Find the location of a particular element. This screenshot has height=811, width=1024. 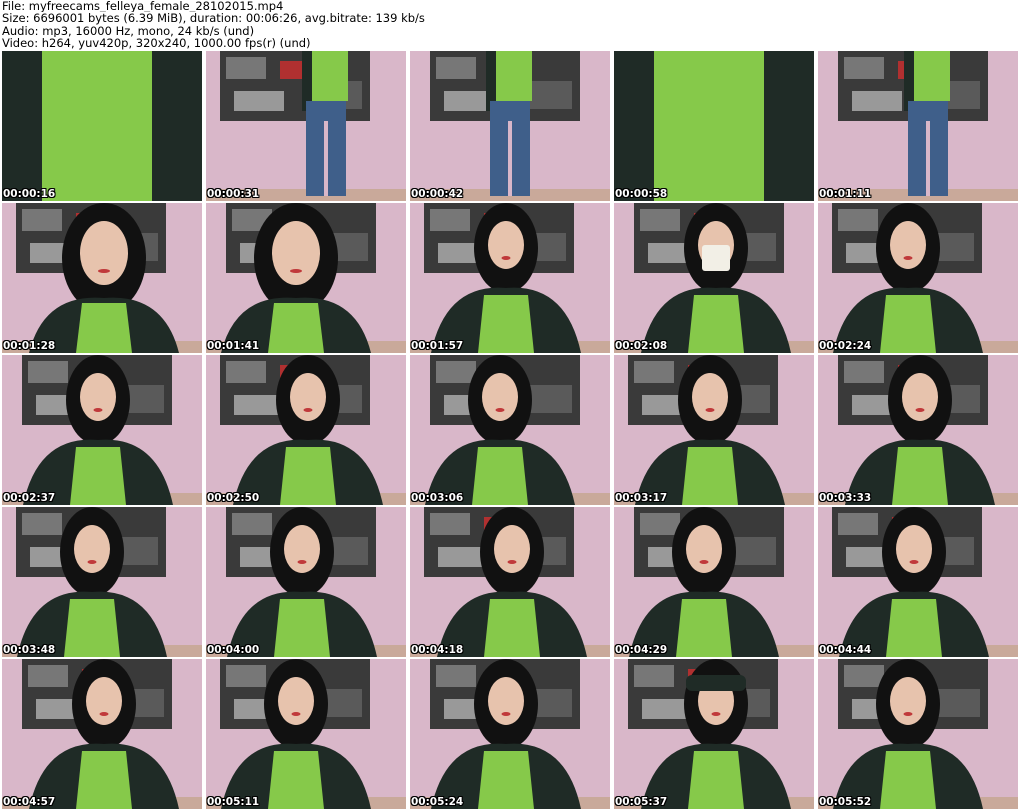

thumbnail-timestamp: 00:02:50 is located at coordinates (233, 498).